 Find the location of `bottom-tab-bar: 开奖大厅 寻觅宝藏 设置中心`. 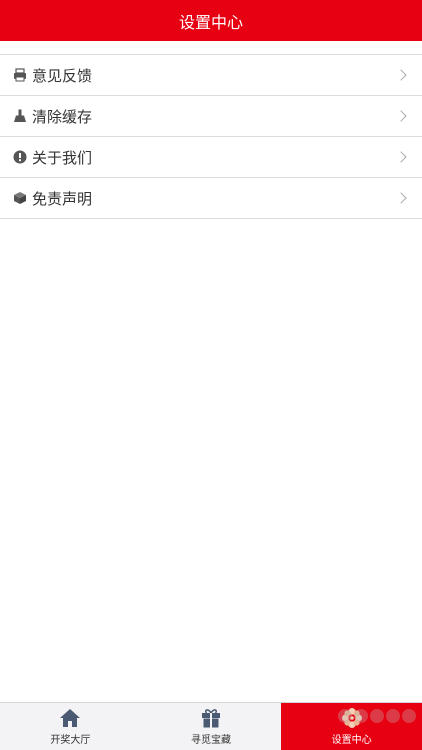

bottom-tab-bar: 开奖大厅 寻觅宝藏 设置中心 is located at coordinates (211, 726).